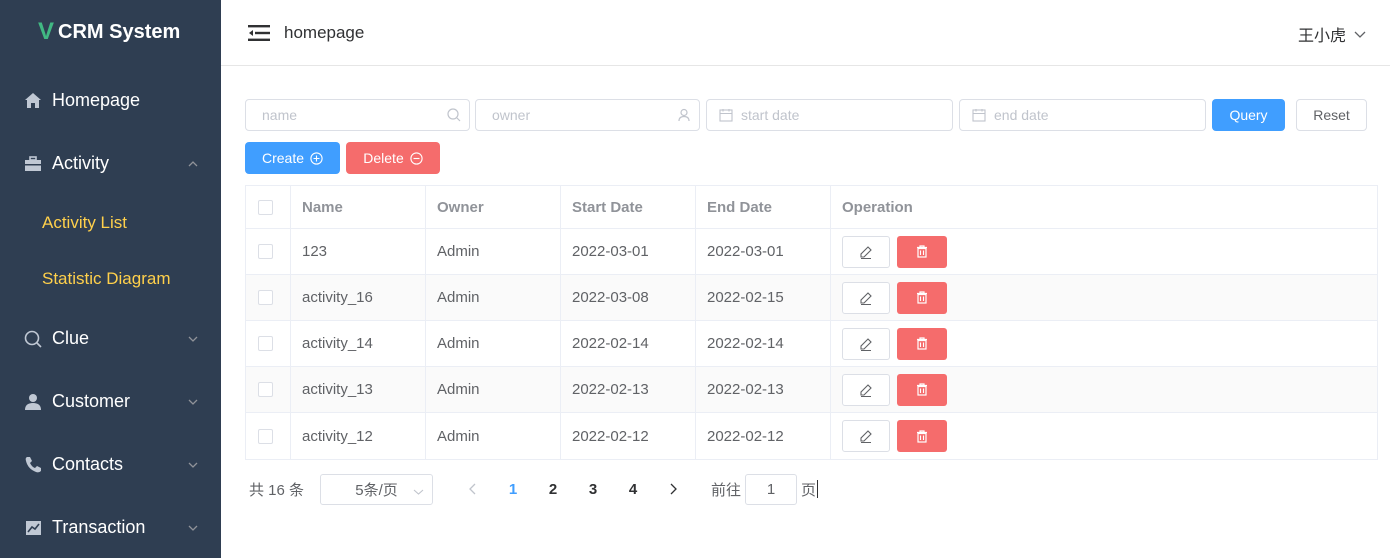 Image resolution: width=1390 pixels, height=558 pixels. I want to click on delete-button: Delete, so click(393, 158).